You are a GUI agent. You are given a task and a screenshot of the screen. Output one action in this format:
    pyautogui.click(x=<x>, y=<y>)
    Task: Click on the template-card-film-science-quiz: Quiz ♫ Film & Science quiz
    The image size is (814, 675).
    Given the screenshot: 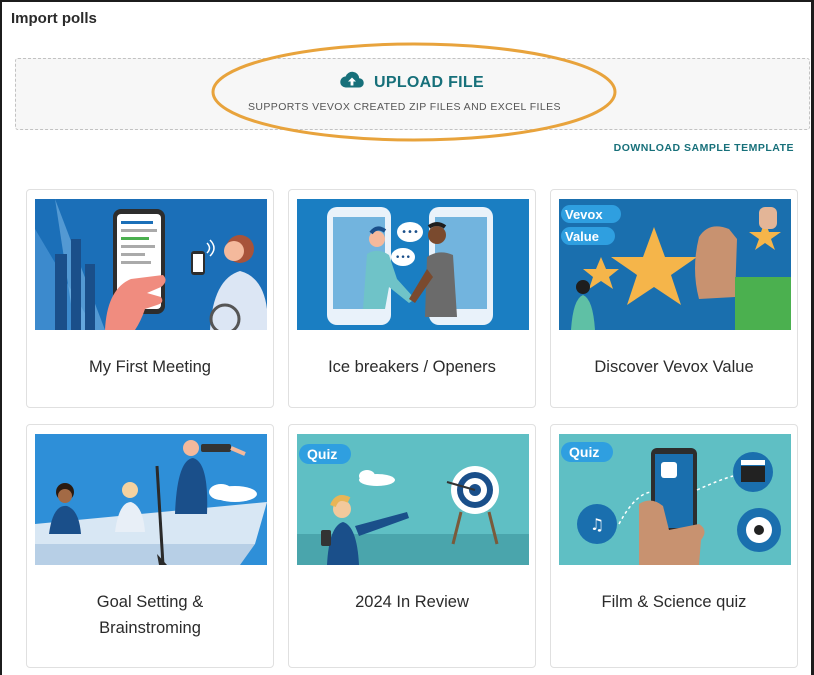 What is the action you would take?
    pyautogui.click(x=674, y=546)
    